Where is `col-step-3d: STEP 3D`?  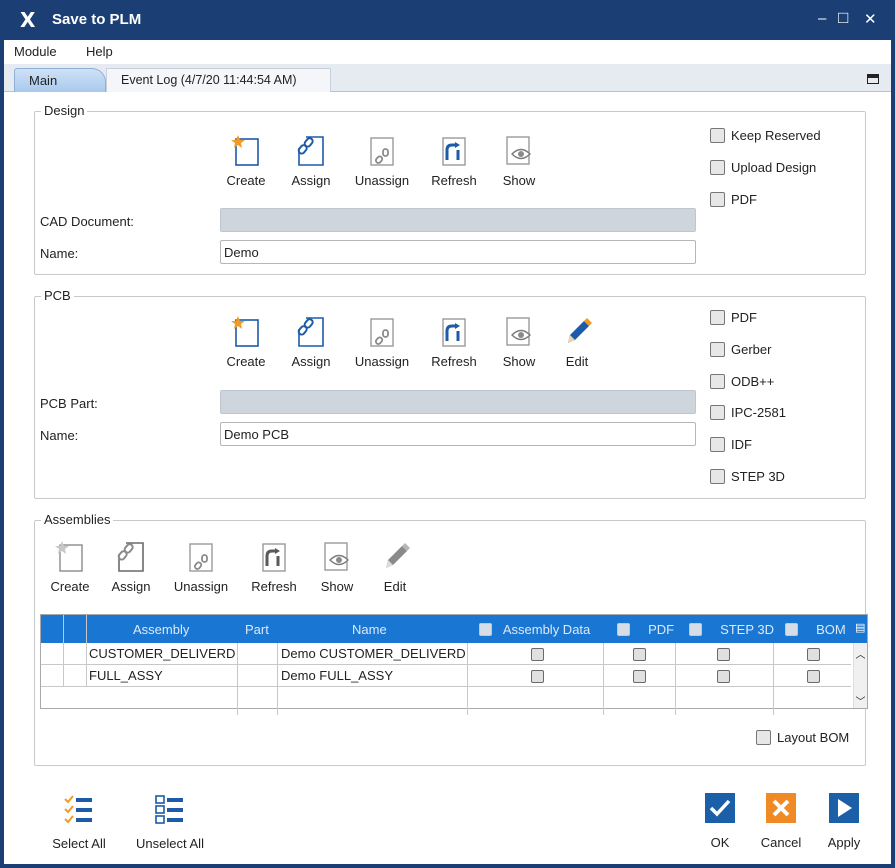
col-step-3d: STEP 3D is located at coordinates (731, 629).